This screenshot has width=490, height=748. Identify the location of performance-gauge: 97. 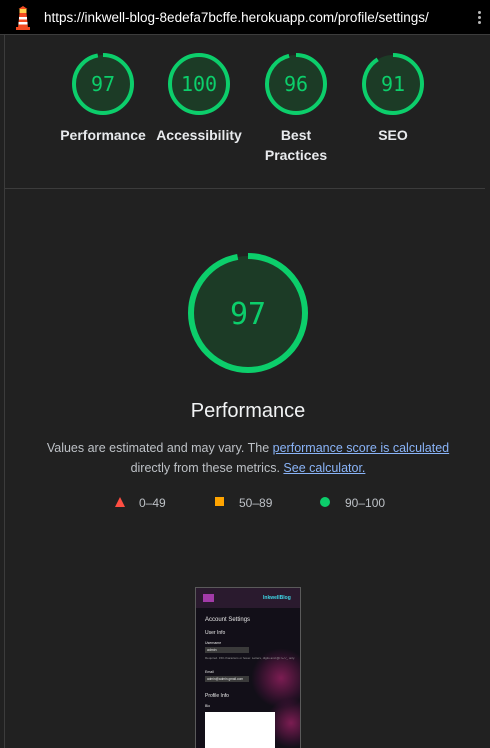
(248, 313).